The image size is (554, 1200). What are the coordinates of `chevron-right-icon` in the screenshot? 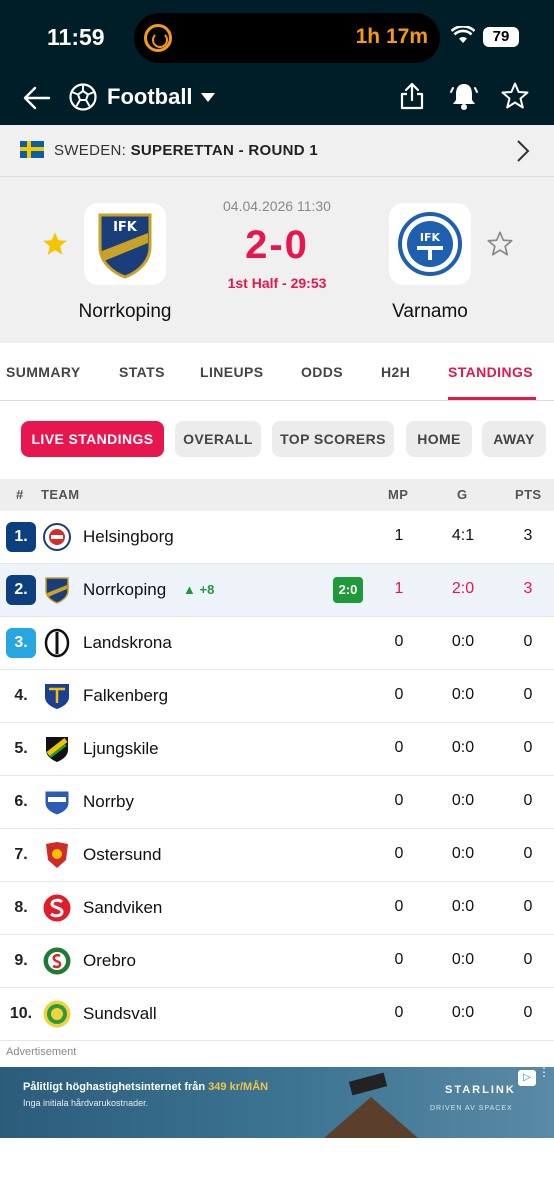 It's located at (523, 151).